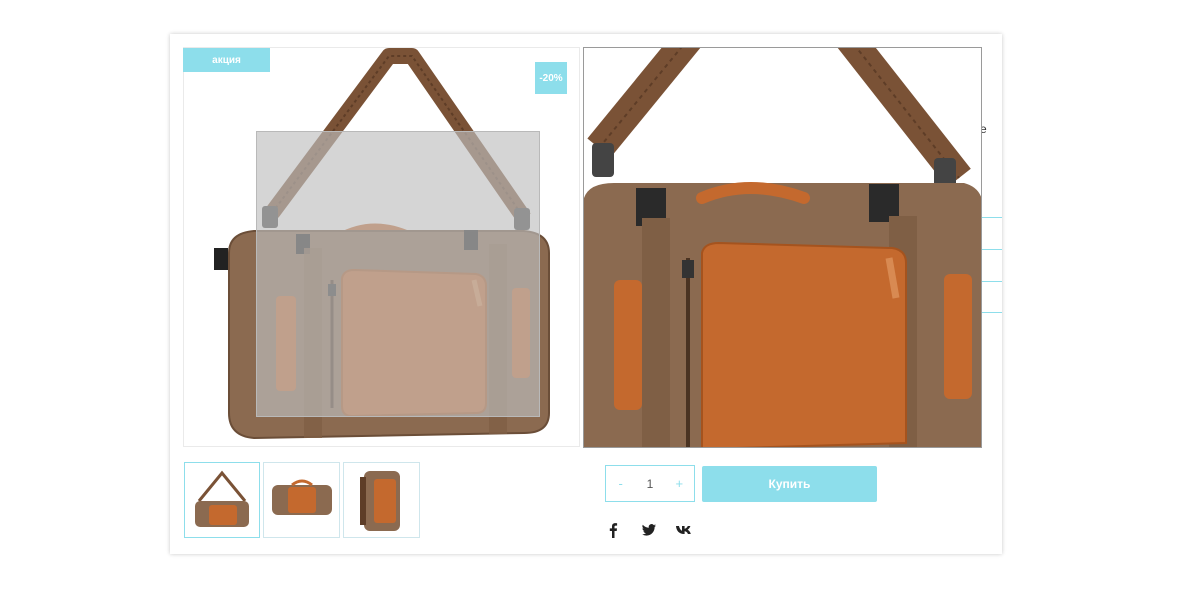 The width and height of the screenshot is (1200, 600). Describe the element at coordinates (302, 497) in the screenshot. I see `thumbnail-bag-front-image` at that location.